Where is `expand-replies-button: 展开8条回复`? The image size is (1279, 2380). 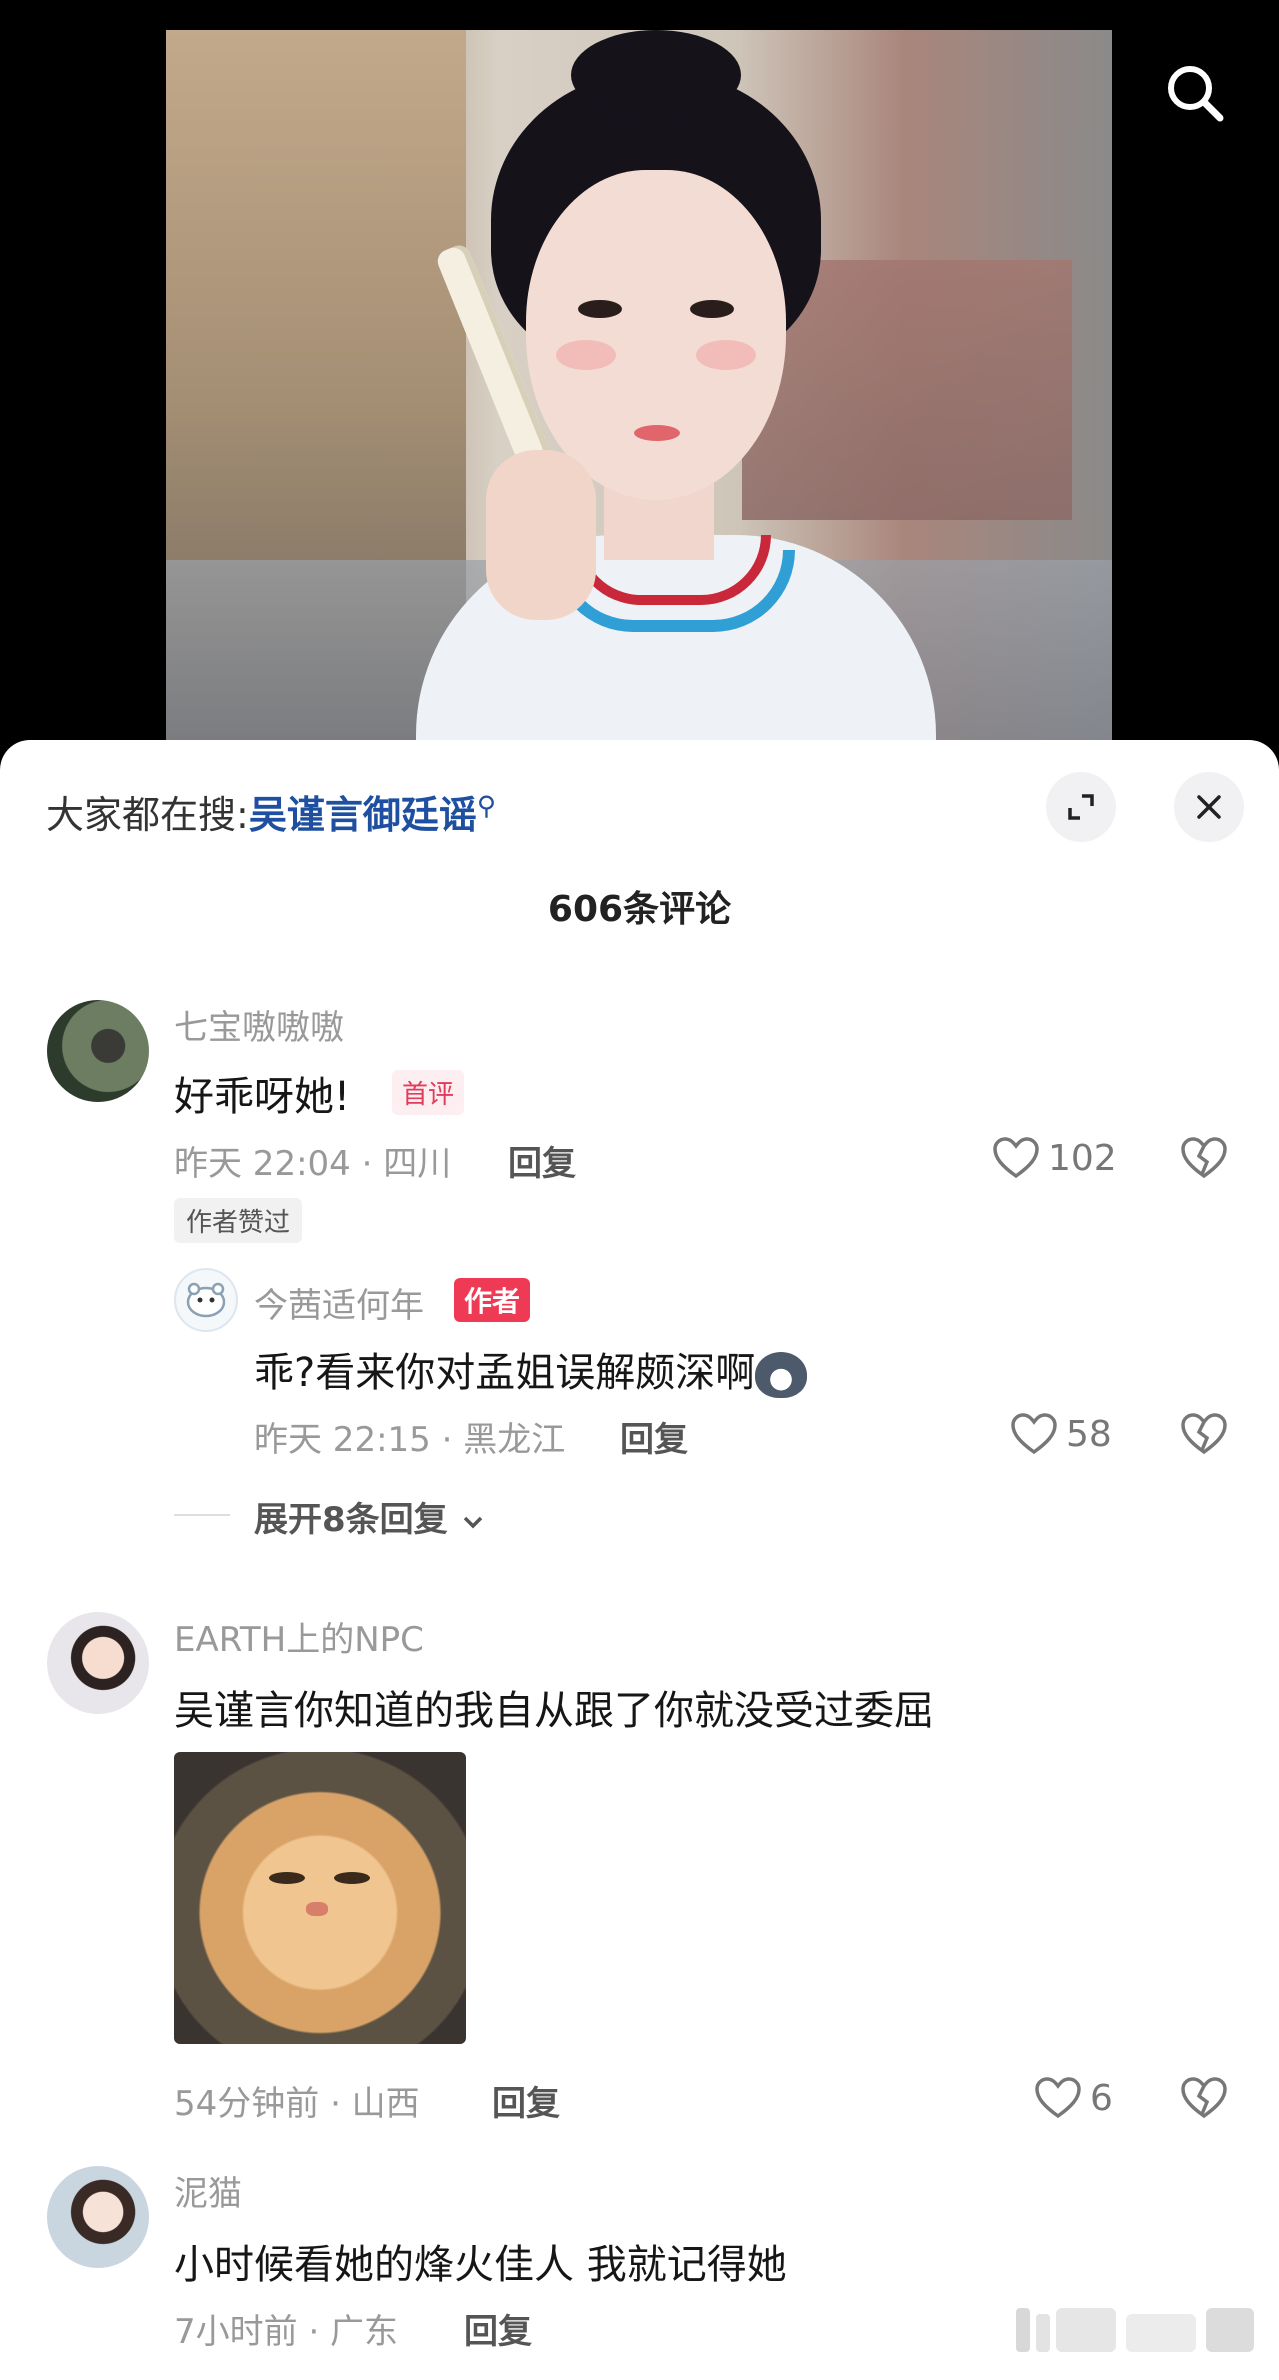
expand-replies-button: 展开8条回复 is located at coordinates (370, 1516).